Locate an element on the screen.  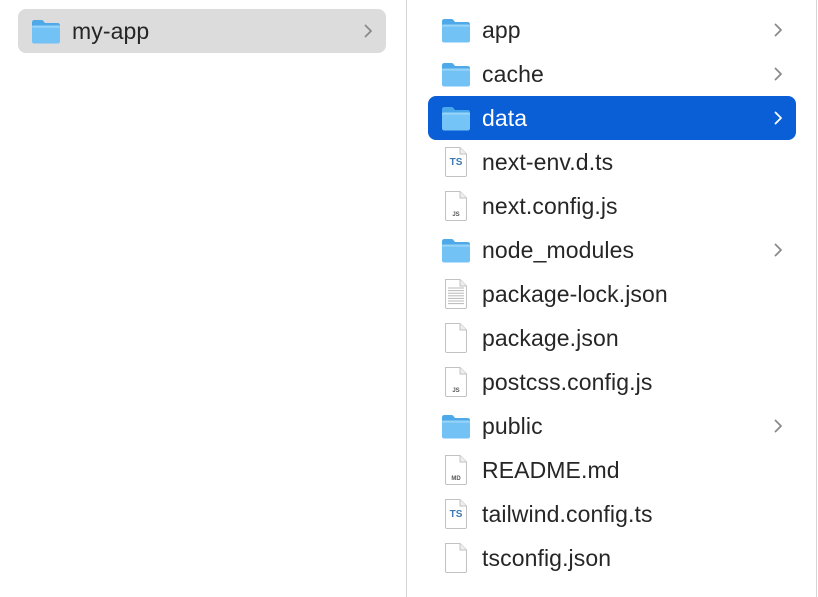
file-row-app: app is located at coordinates (612, 30).